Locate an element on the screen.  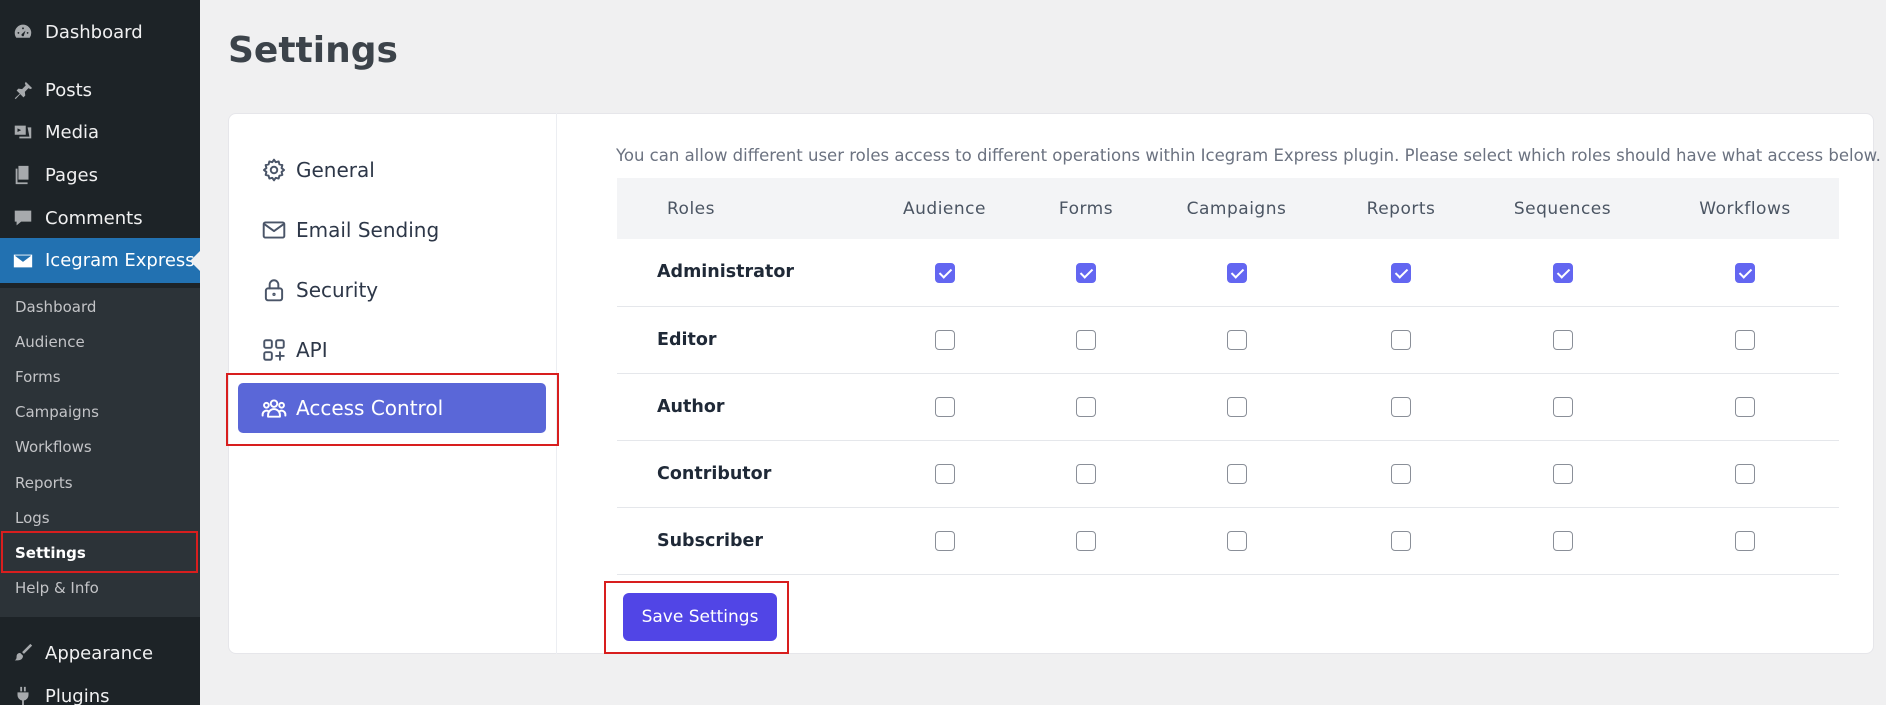
dashboard-icon is located at coordinates (23, 32).